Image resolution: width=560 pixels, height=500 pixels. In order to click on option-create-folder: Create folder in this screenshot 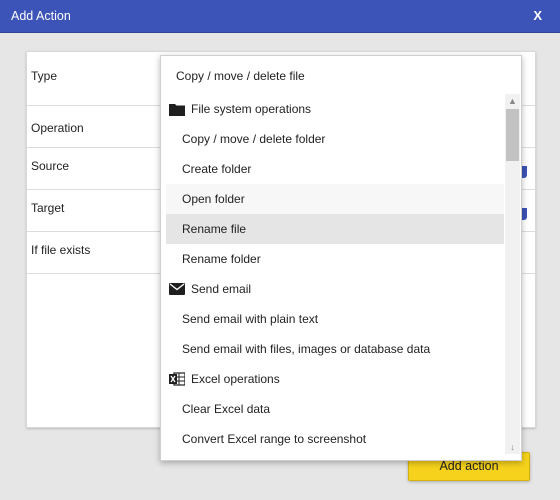, I will do `click(335, 169)`.